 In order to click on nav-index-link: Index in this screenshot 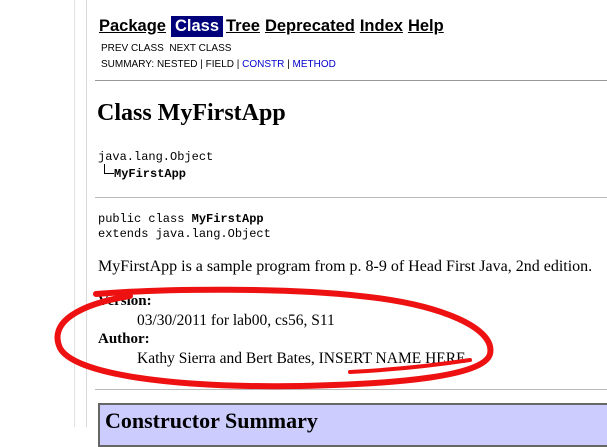, I will do `click(381, 26)`.